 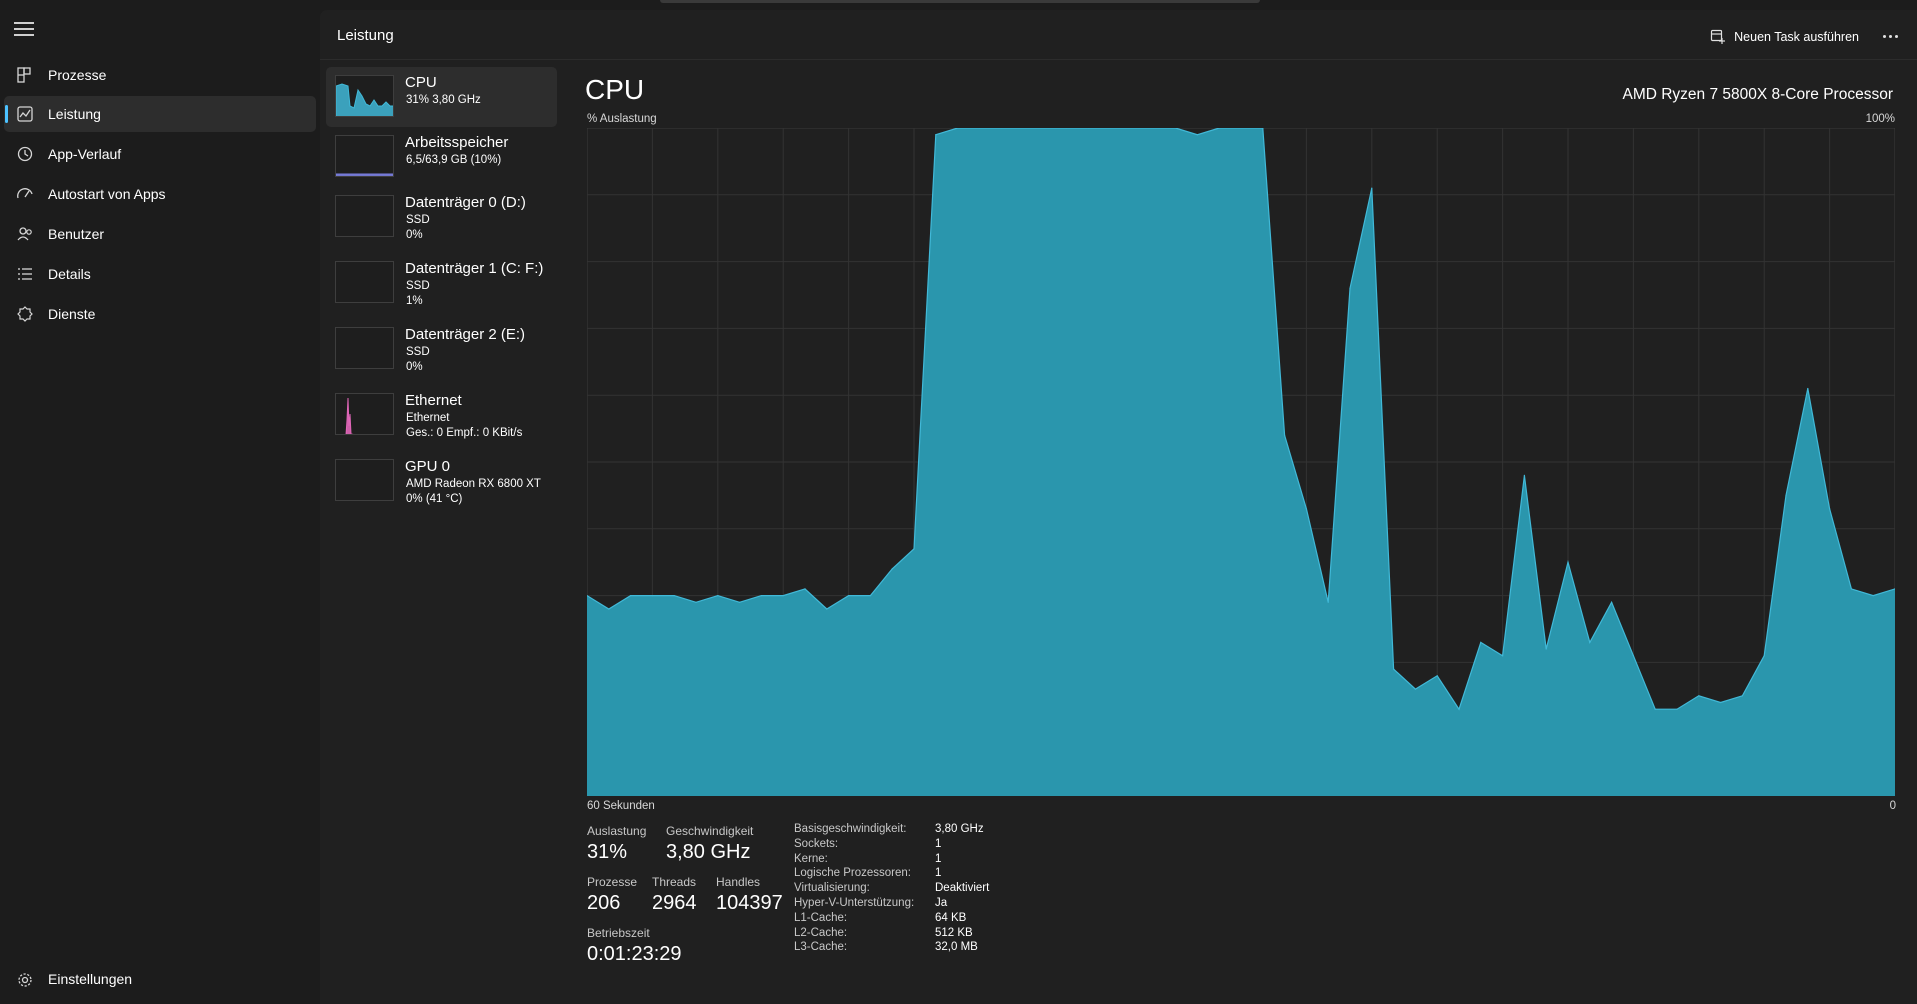 I want to click on run-new-task-button: Neuen Task ausführen, so click(x=1784, y=37).